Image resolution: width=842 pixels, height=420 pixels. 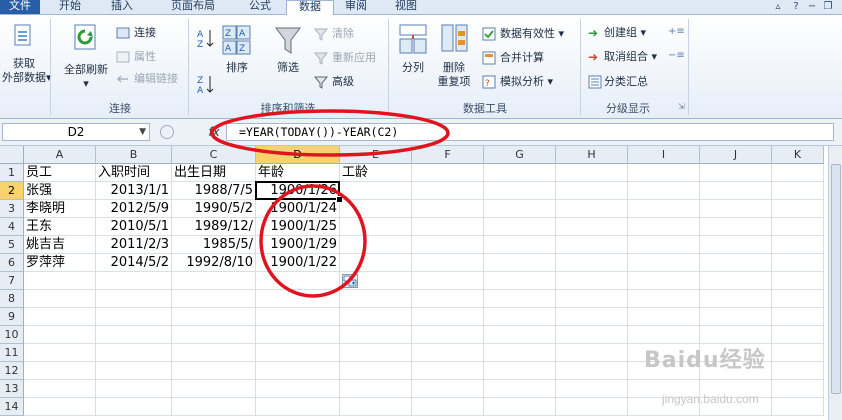 I want to click on cell-a10, so click(x=60, y=335).